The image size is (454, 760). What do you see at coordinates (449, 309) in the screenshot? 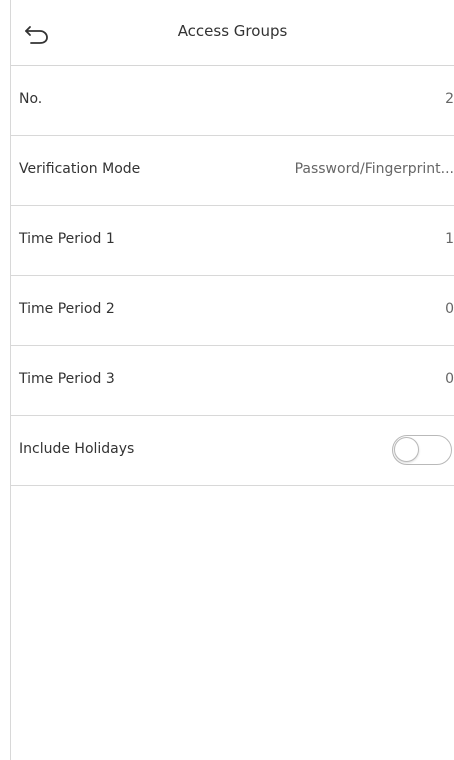
I see `row-time-period-2-value: 0` at bounding box center [449, 309].